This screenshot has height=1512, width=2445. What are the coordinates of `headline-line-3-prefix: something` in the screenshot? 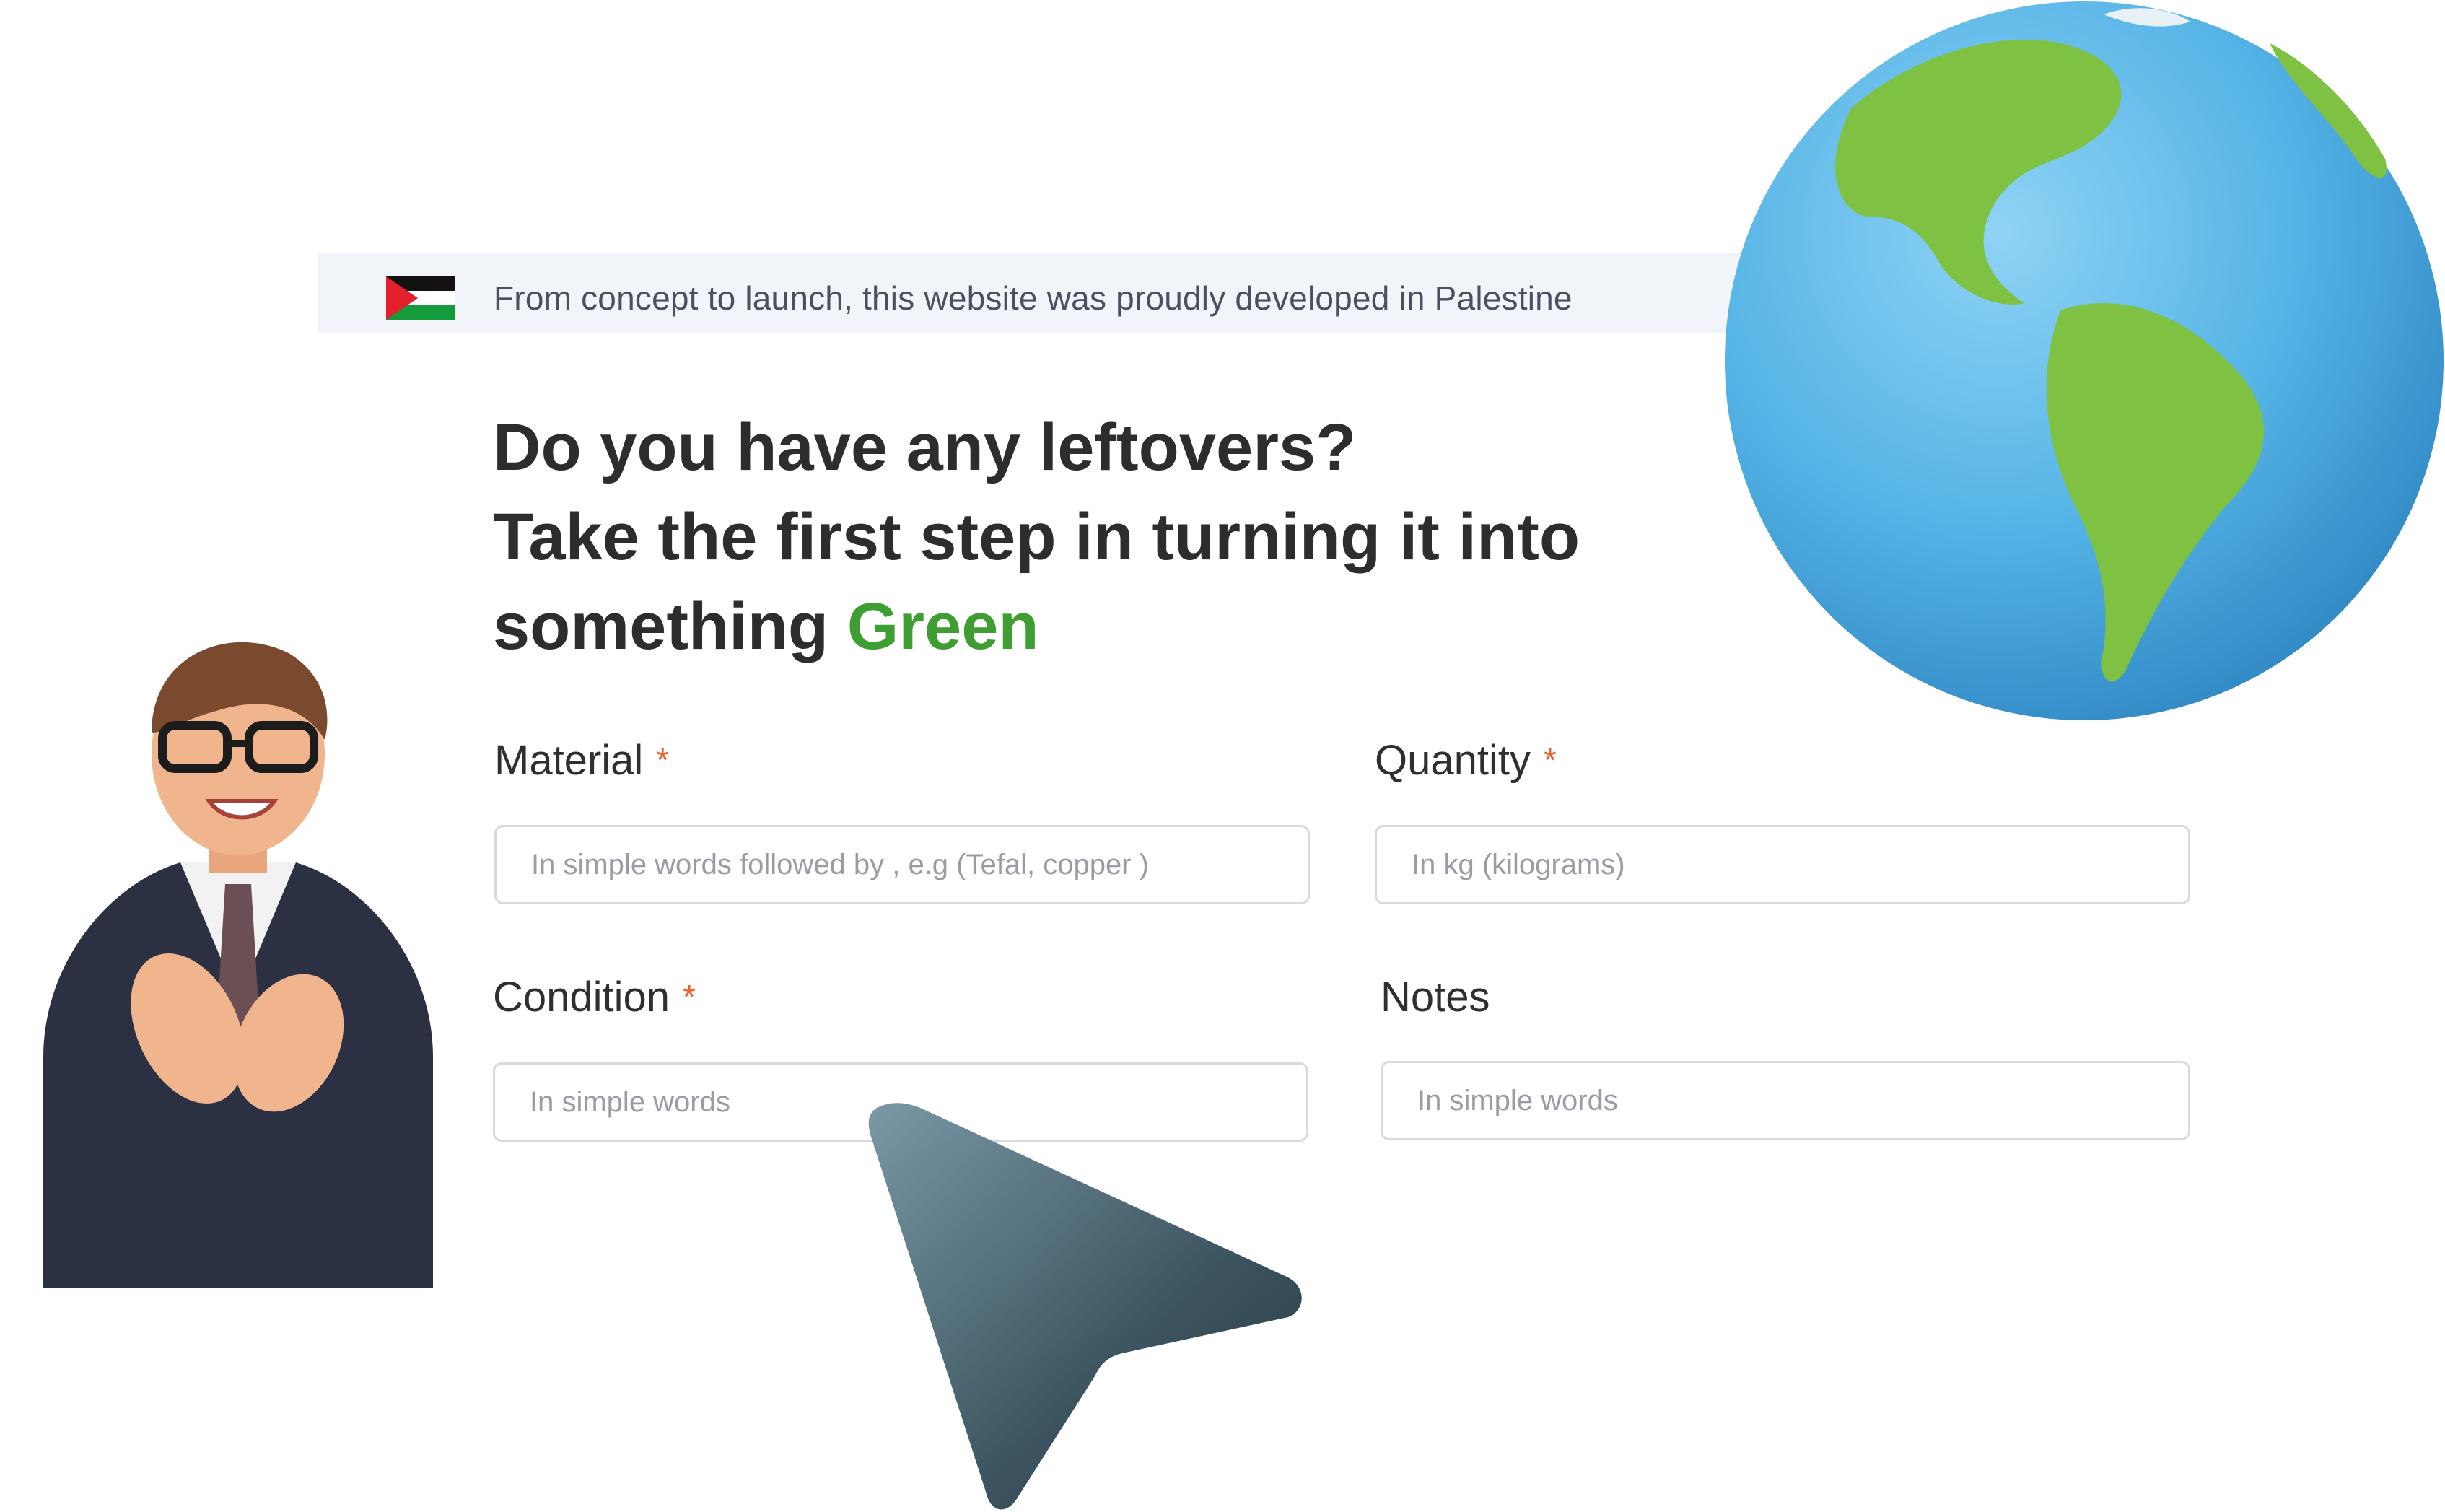 It's located at (670, 626).